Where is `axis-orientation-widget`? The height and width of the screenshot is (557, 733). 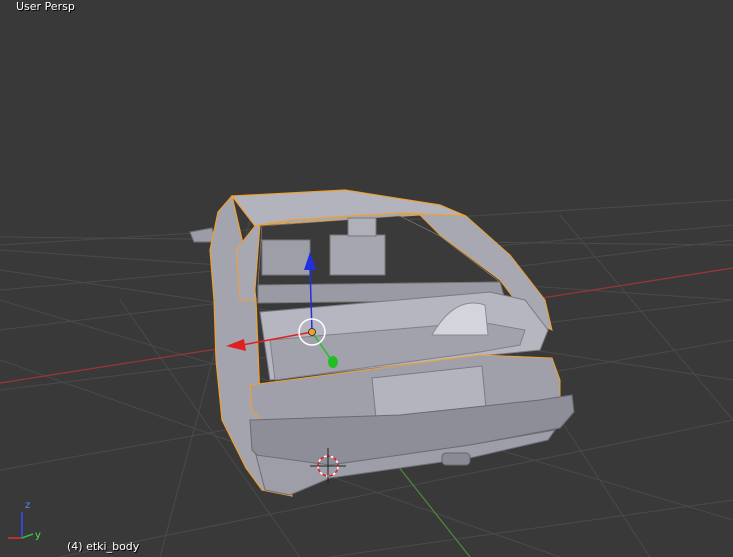 axis-orientation-widget is located at coordinates (21, 525).